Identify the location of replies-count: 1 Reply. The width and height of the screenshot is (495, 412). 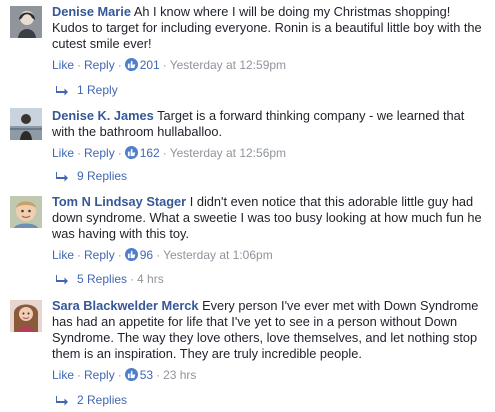
(97, 90).